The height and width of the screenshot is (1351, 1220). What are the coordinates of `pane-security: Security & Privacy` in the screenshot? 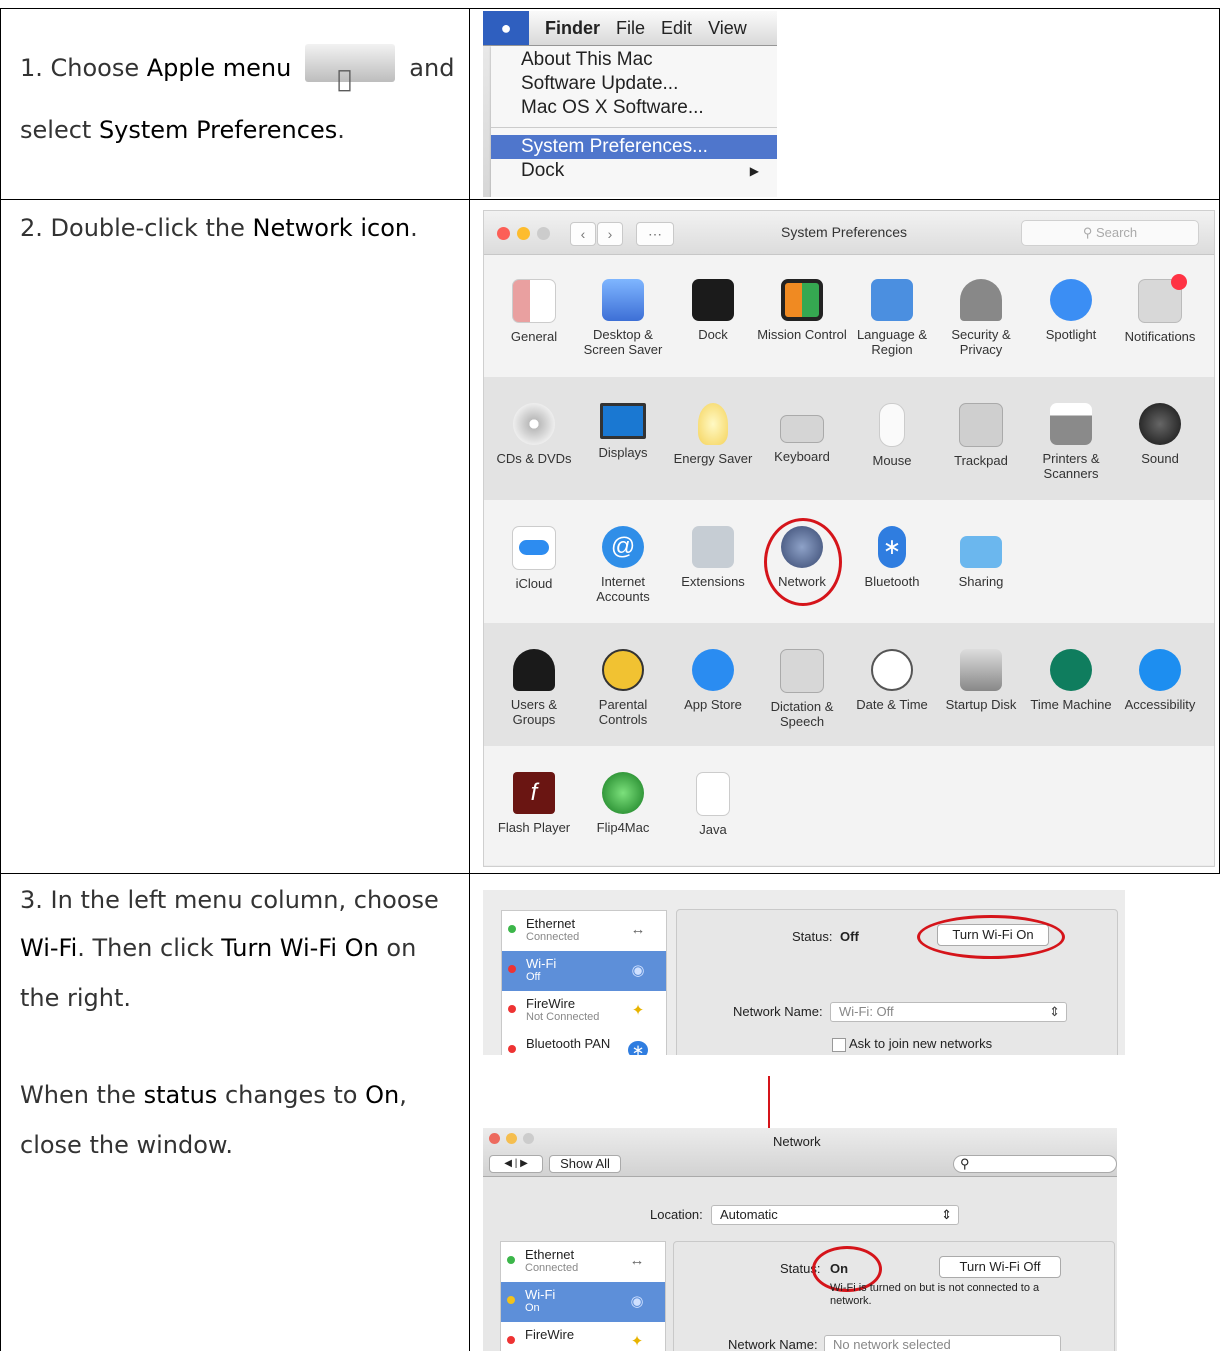 It's located at (981, 318).